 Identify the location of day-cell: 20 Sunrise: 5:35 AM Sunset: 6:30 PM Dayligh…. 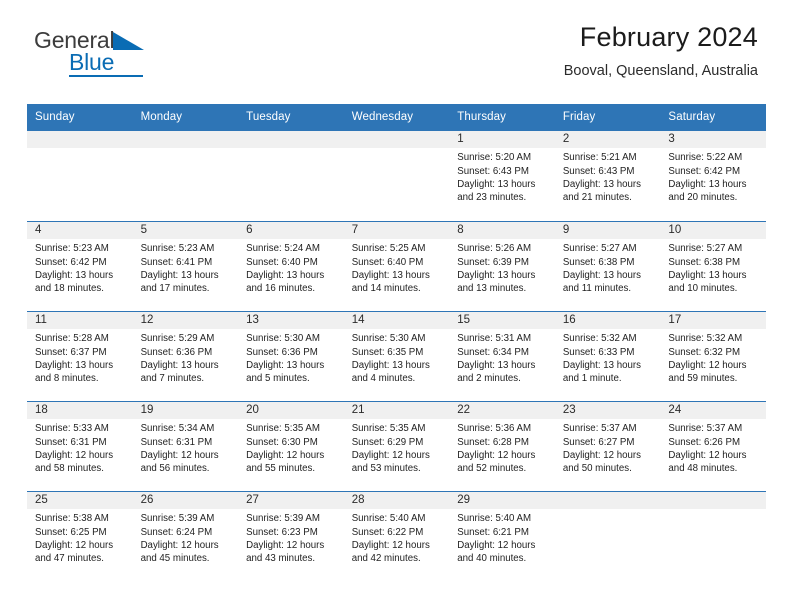
(291, 447).